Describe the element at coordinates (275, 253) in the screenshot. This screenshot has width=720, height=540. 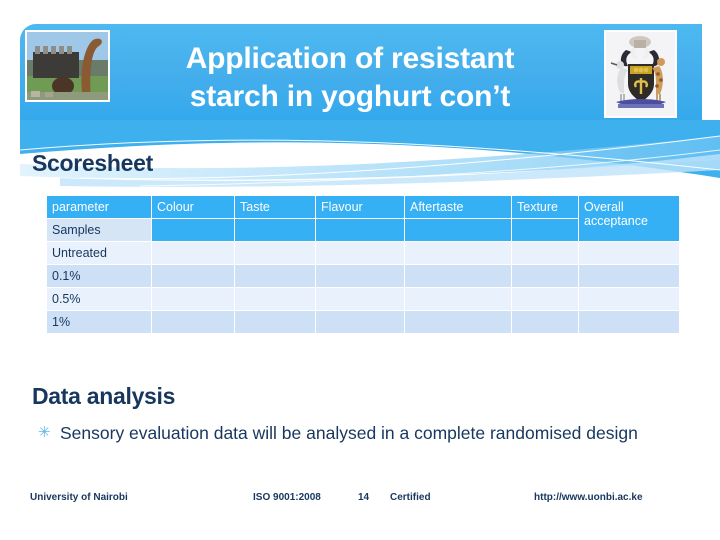
I see `cell-untreated-taste` at that location.